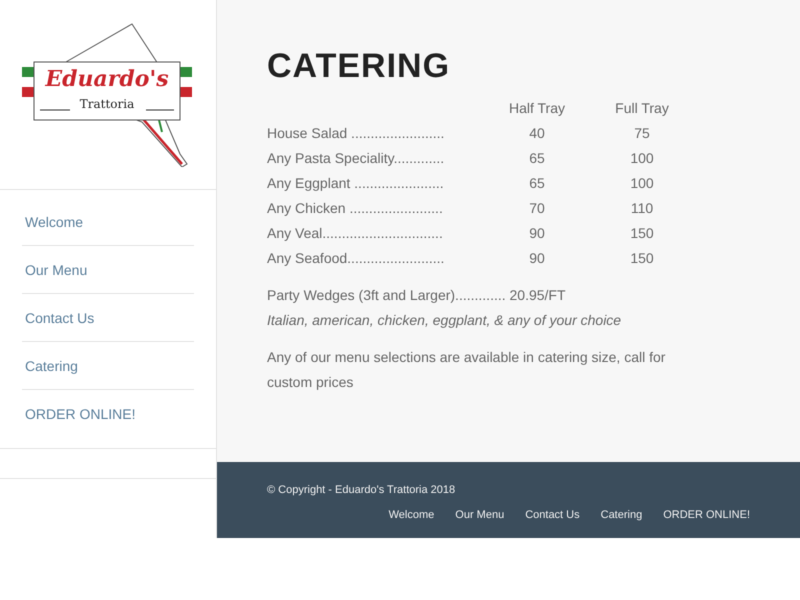  Describe the element at coordinates (417, 295) in the screenshot. I see `party-wedges: Party Wedges (3ft and Larger)............. 20.95/FT` at that location.